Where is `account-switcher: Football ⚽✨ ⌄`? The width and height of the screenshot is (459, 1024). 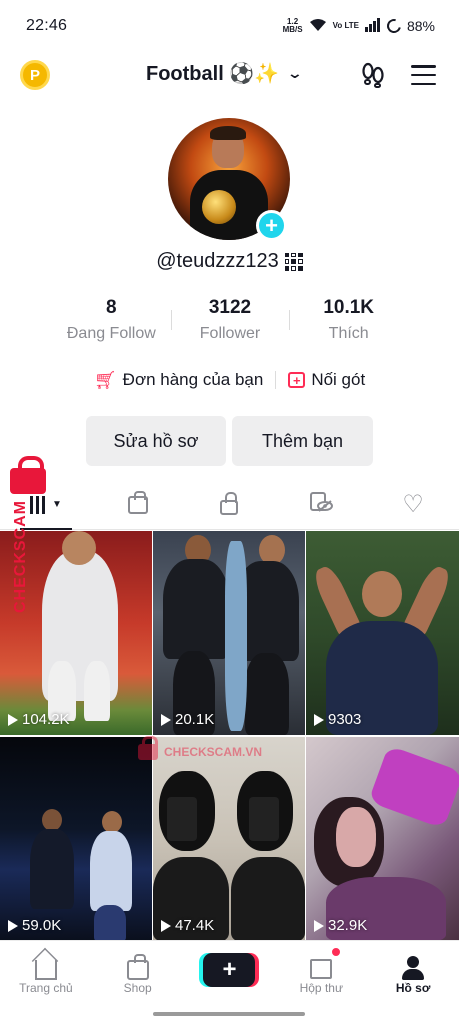
account-switcher: Football ⚽✨ ⌄ is located at coordinates (225, 73).